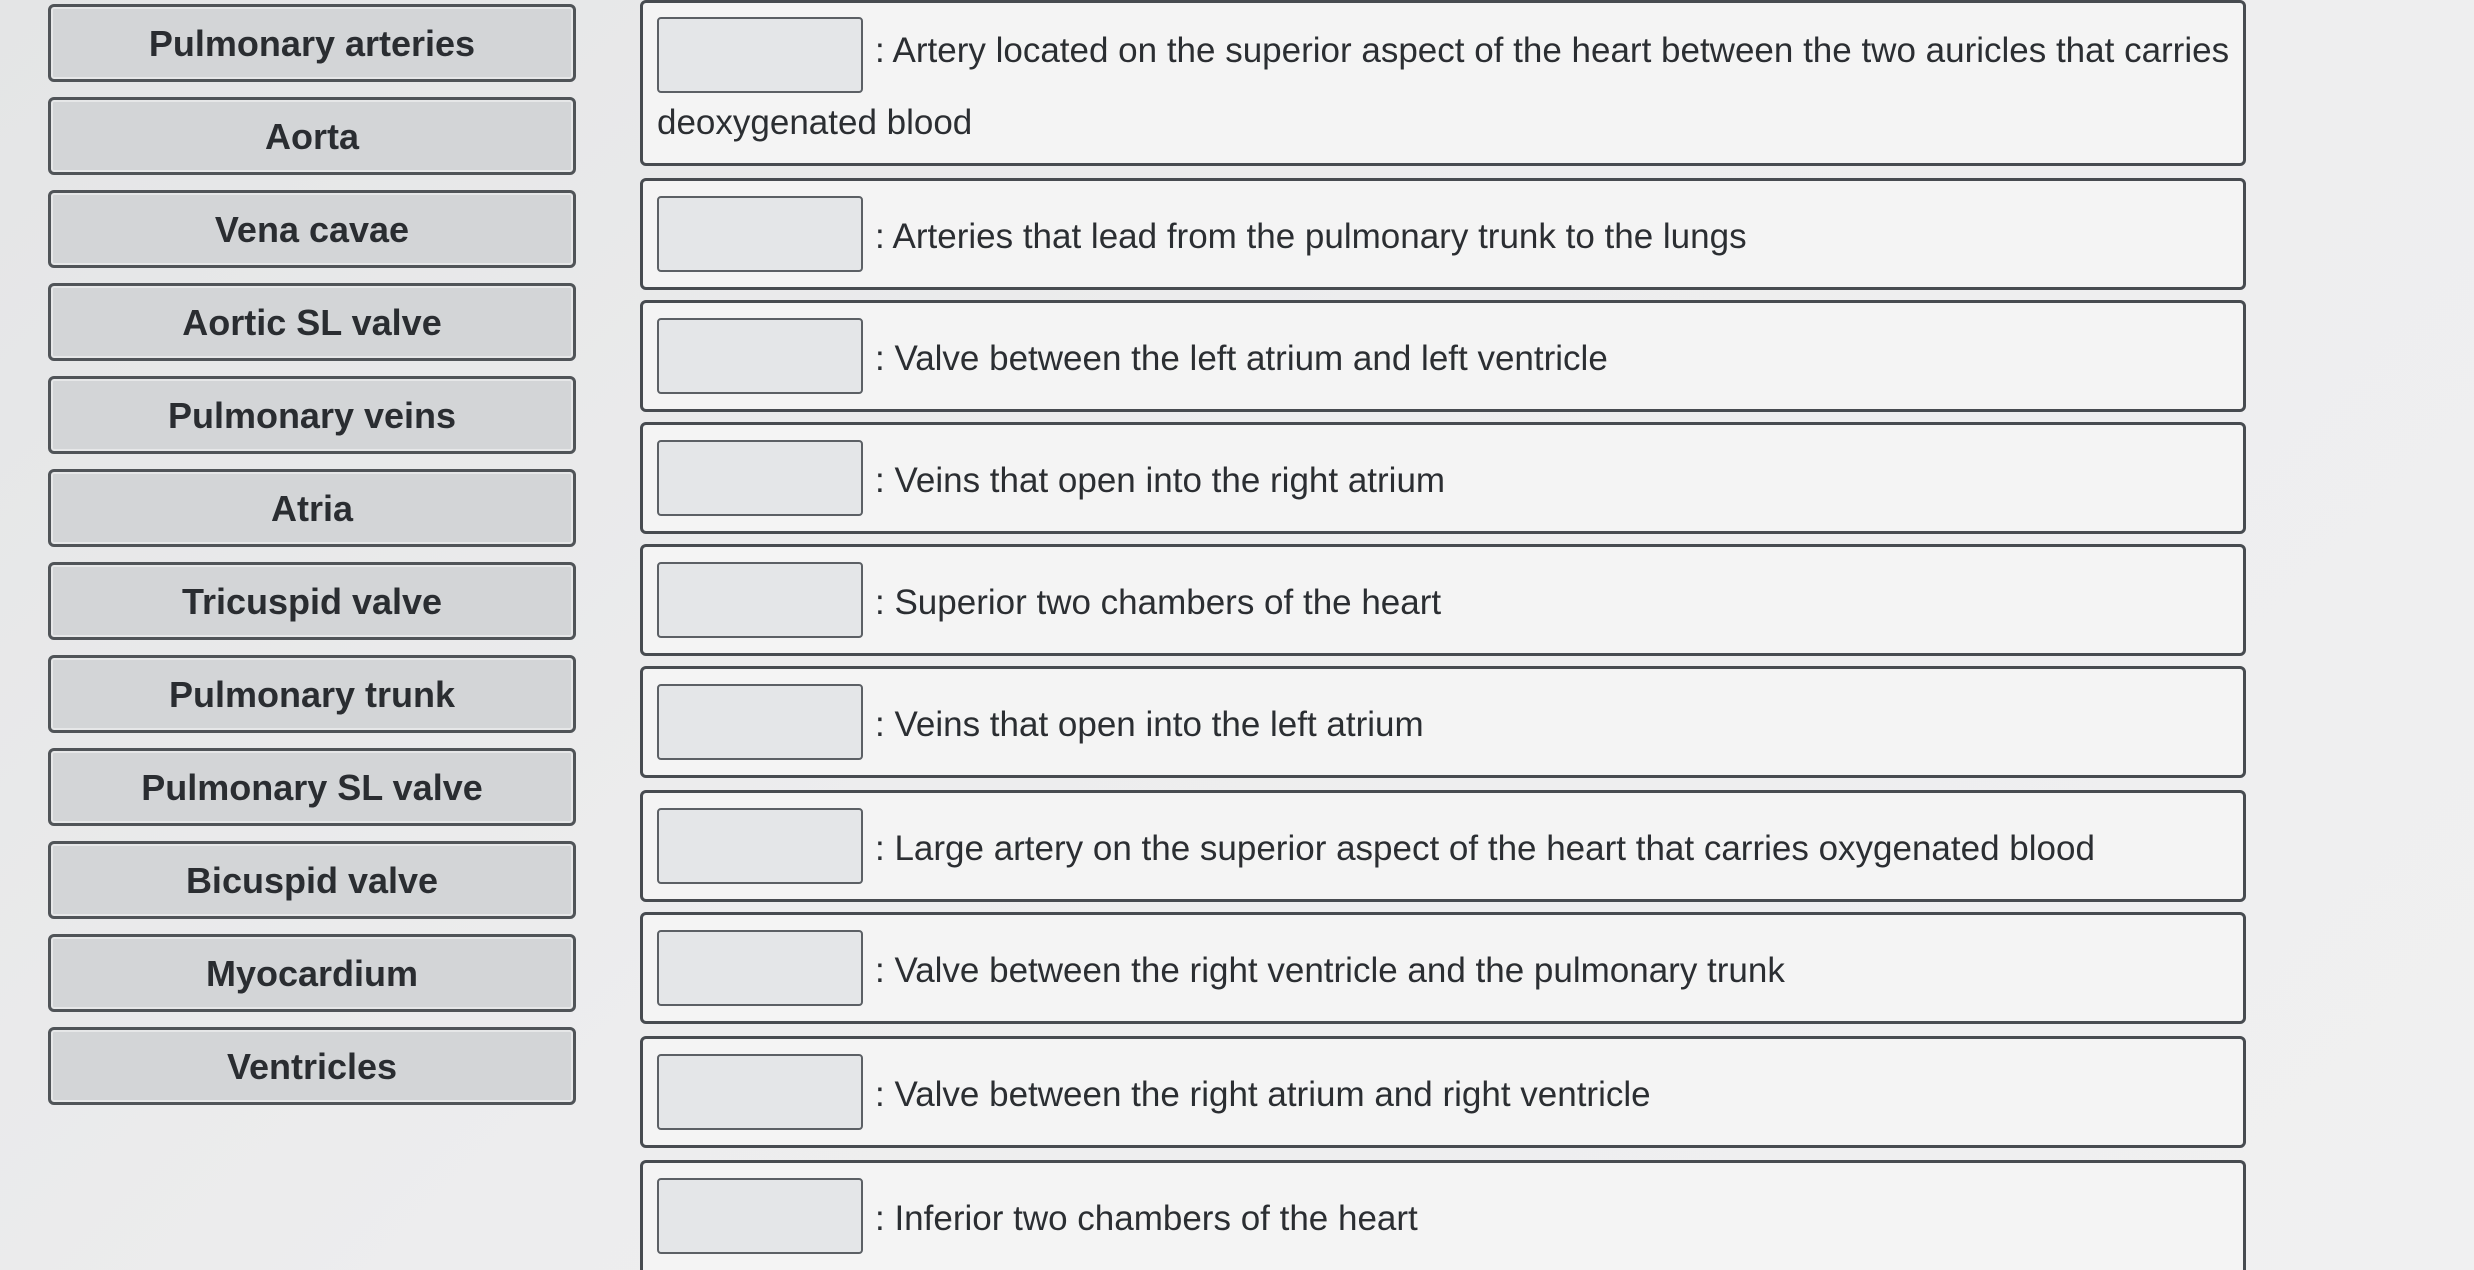 This screenshot has width=2474, height=1270. I want to click on term-chip-aortic-sl-valve: Aortic SL valve, so click(312, 322).